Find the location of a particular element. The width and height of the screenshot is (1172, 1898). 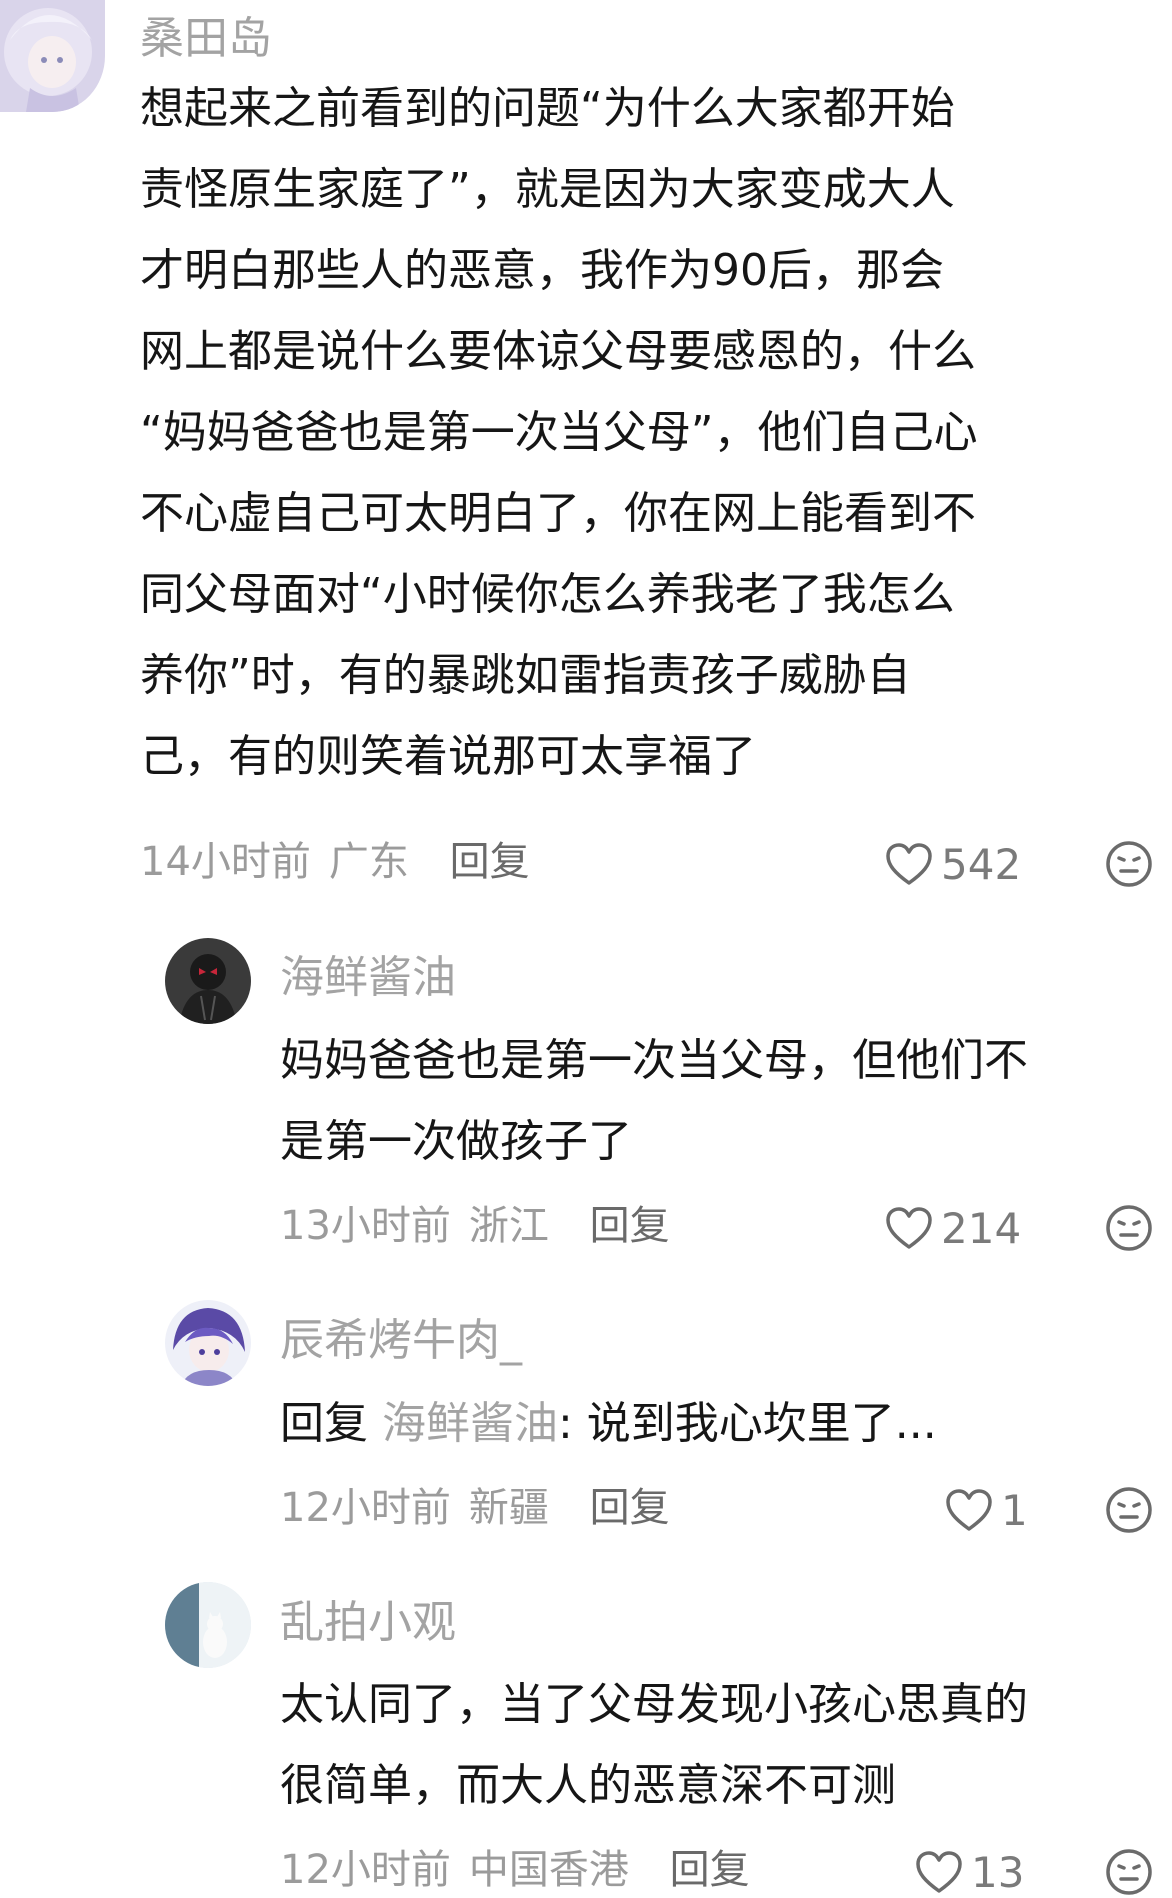

like-count: 214 is located at coordinates (981, 1228).